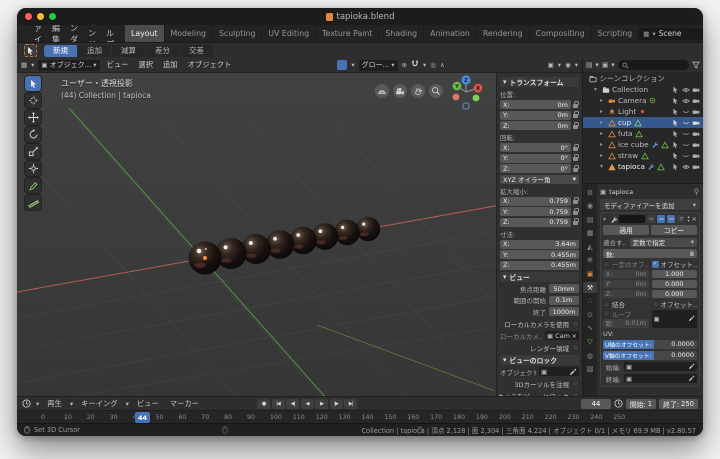  What do you see at coordinates (564, 311) in the screenshot?
I see `clip-end-field: 1000m` at bounding box center [564, 311].